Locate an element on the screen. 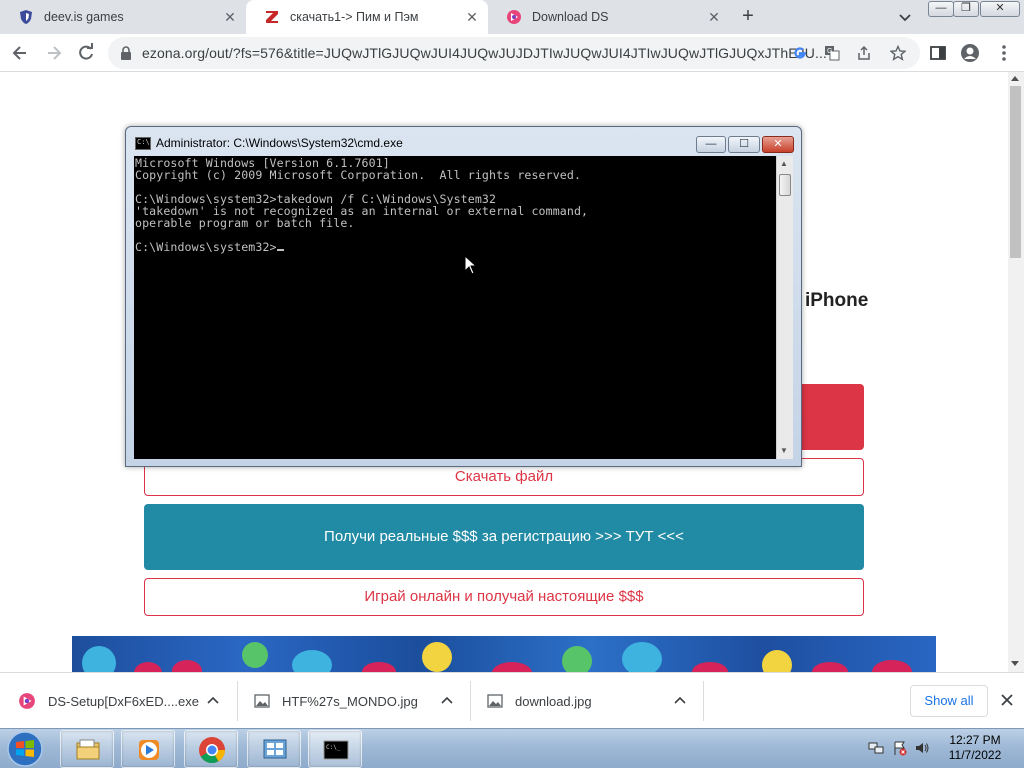  console-line: operable program or batch file. is located at coordinates (245, 223).